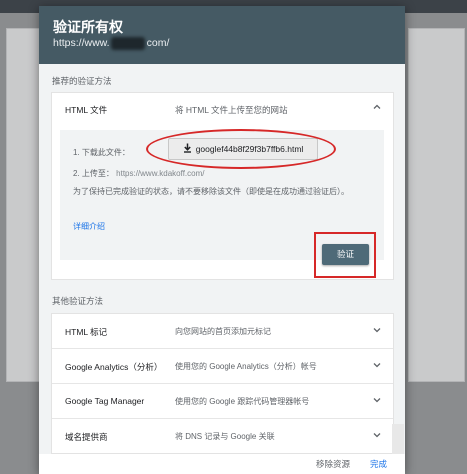  I want to click on html-file-method-header: HTML 文件 将 HTML 文件上传至您的网站, so click(222, 110).